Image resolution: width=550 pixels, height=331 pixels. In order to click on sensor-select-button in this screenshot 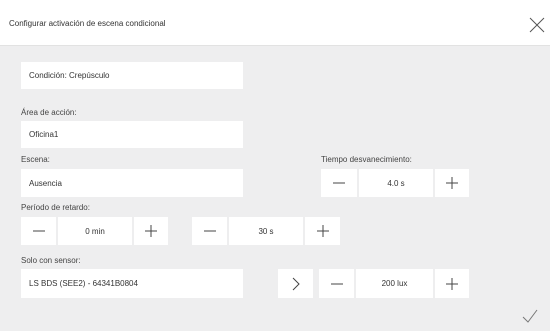, I will do `click(295, 283)`.